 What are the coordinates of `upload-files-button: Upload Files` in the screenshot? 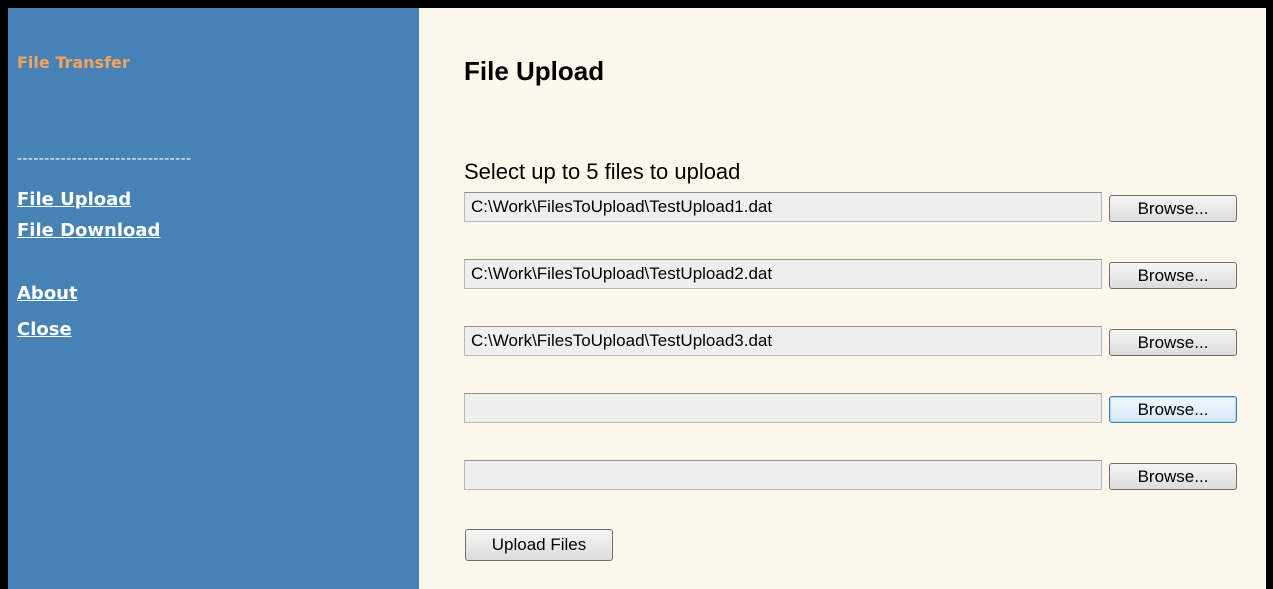 It's located at (539, 545).